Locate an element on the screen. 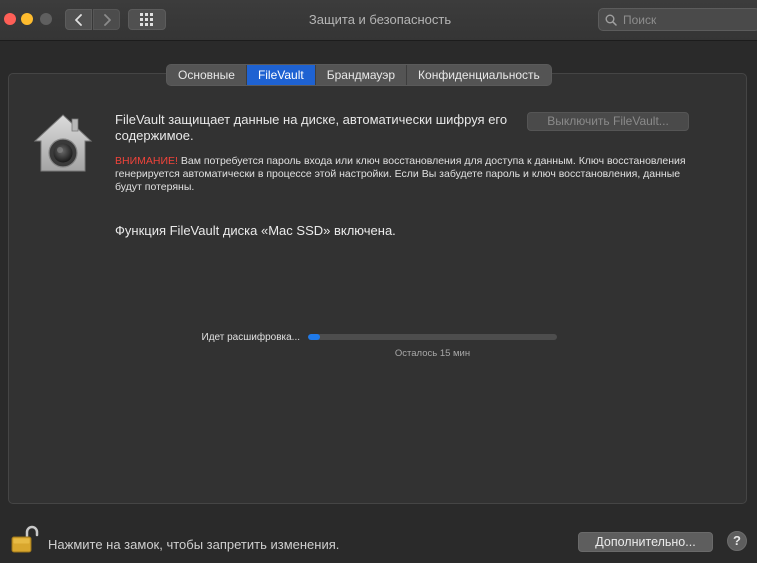 The height and width of the screenshot is (563, 757). zoom-window-button is located at coordinates (46, 19).